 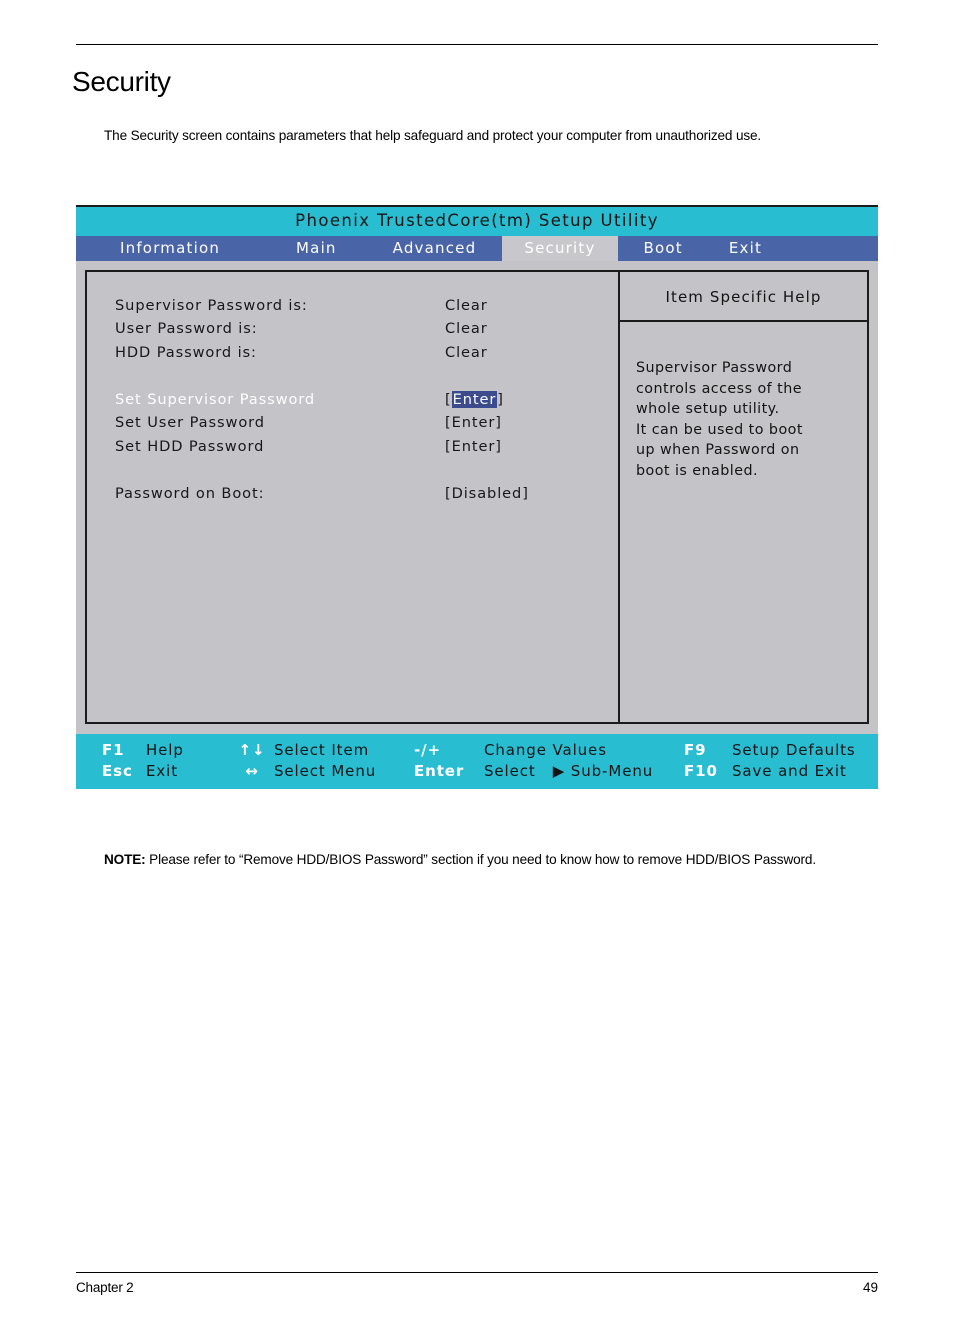 I want to click on value-set-supervisor-password: [Enter], so click(x=474, y=399).